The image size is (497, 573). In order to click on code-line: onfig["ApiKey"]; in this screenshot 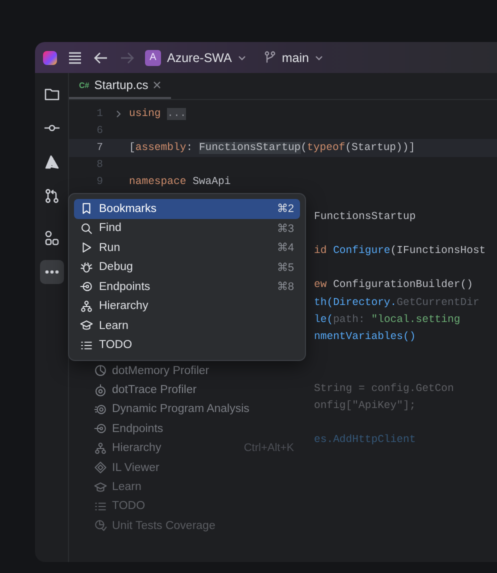, I will do `click(365, 406)`.